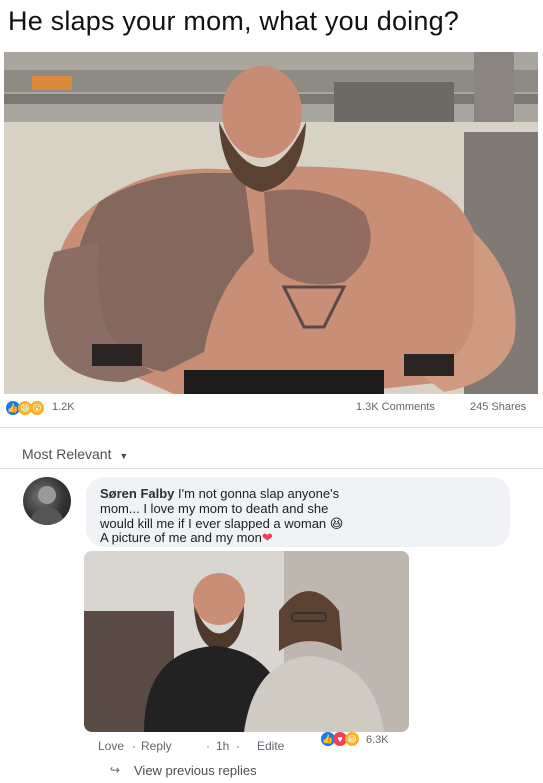 This screenshot has width=543, height=783. I want to click on comment-text-2: mom... I love my mom to death and she, so click(214, 508).